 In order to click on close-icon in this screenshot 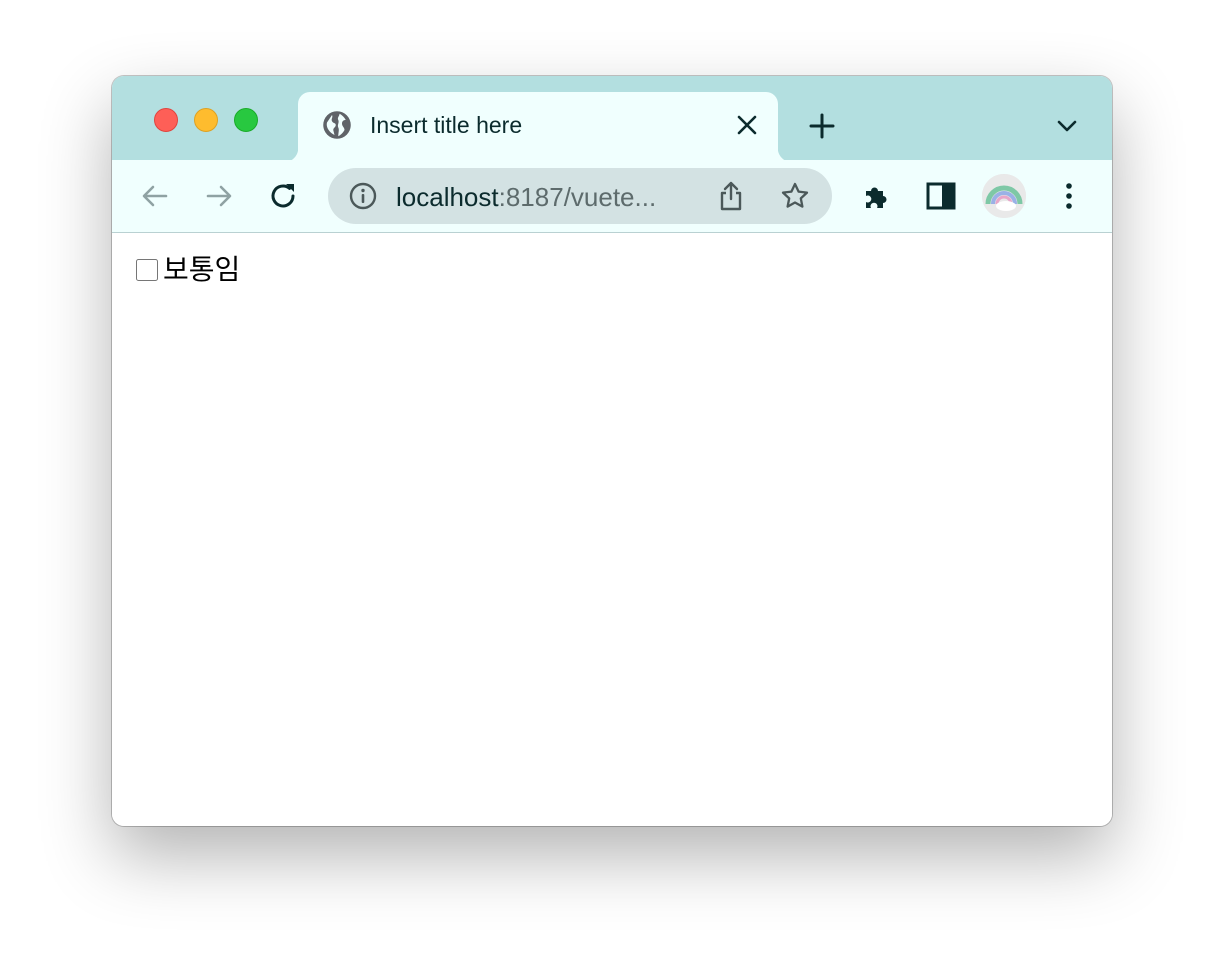, I will do `click(747, 125)`.